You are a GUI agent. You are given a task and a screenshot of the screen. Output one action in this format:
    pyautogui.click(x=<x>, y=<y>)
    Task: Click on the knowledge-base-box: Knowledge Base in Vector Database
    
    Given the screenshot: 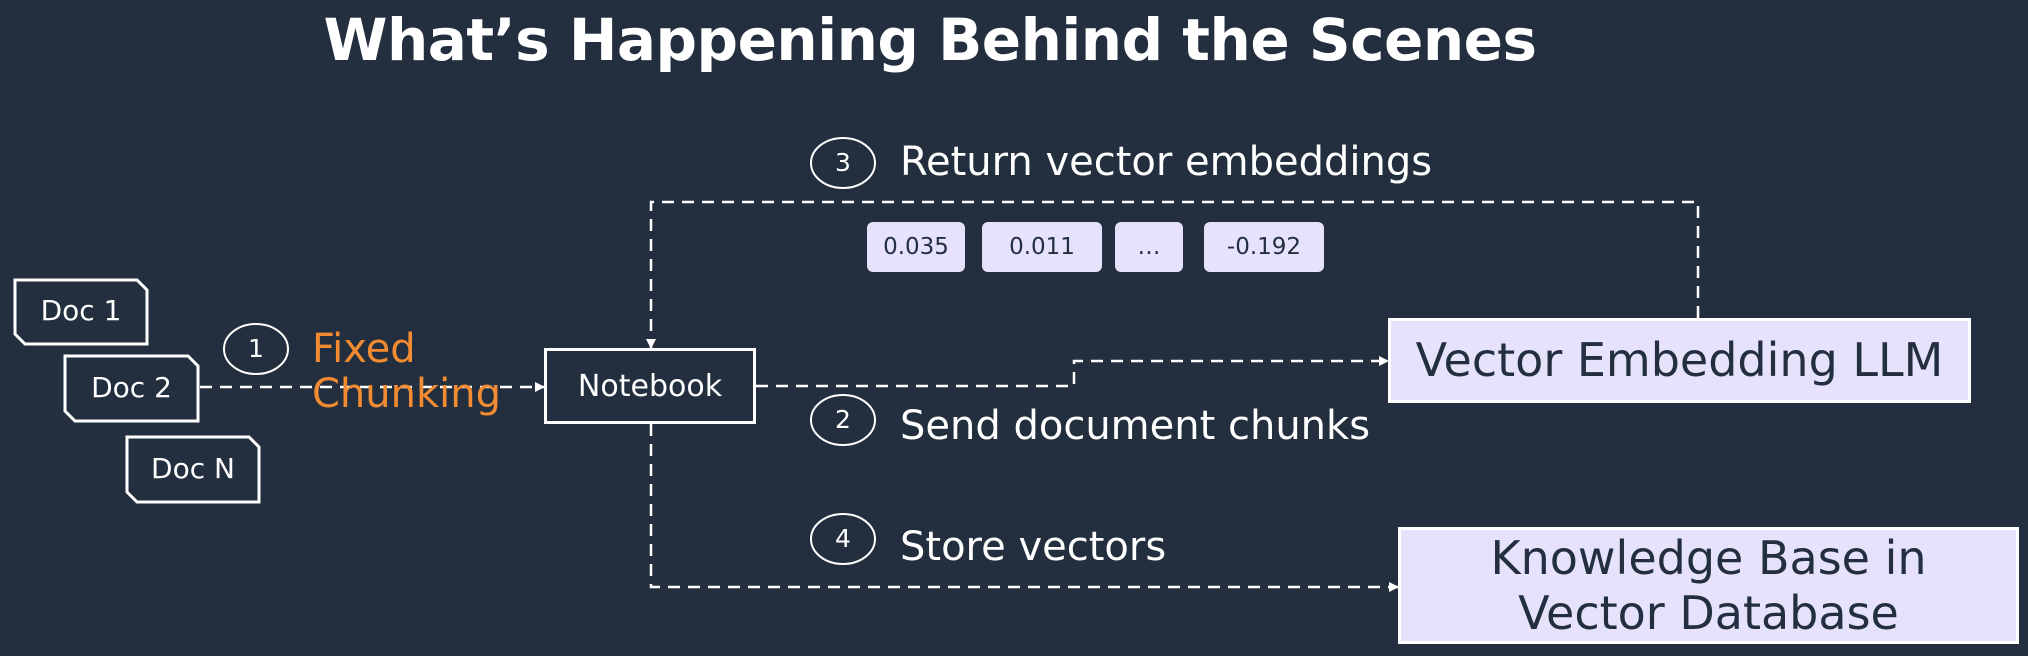 What is the action you would take?
    pyautogui.click(x=1708, y=585)
    